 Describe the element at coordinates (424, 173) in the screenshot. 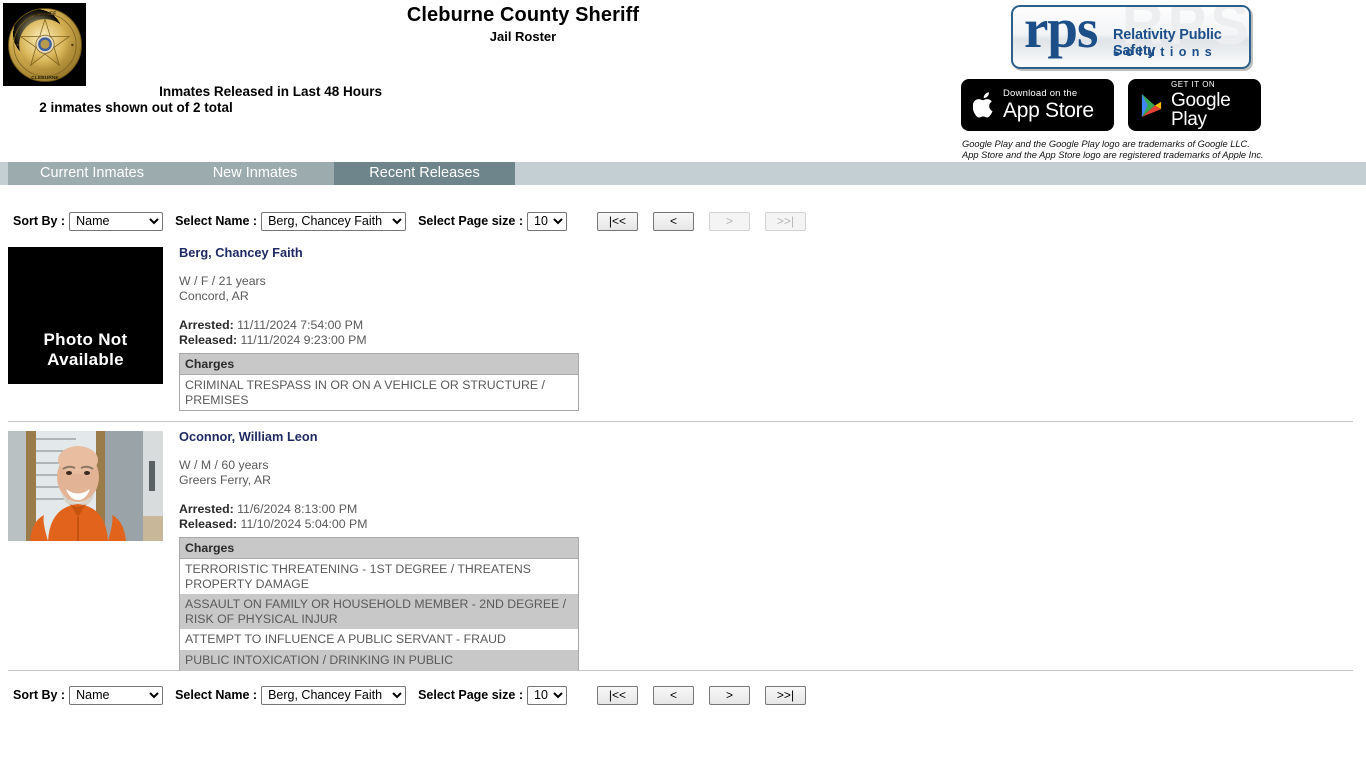

I see `tab-recent-releases: Recent Releases` at that location.